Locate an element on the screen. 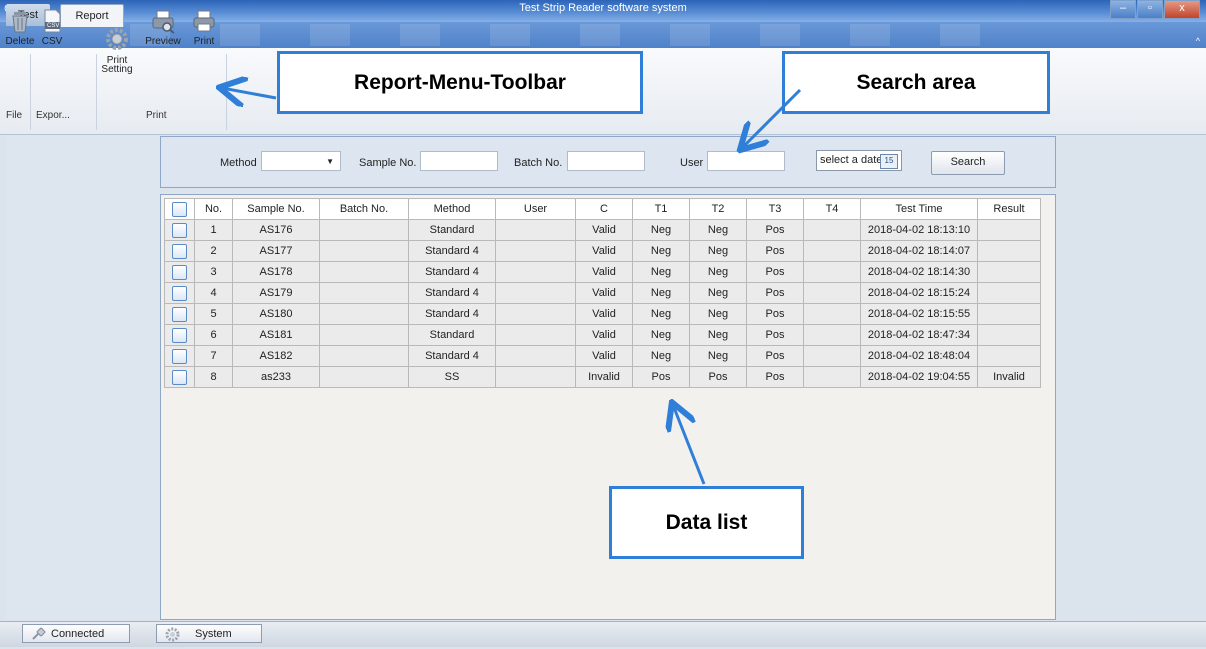 This screenshot has height=649, width=1206. search-arrow is located at coordinates (772, 118).